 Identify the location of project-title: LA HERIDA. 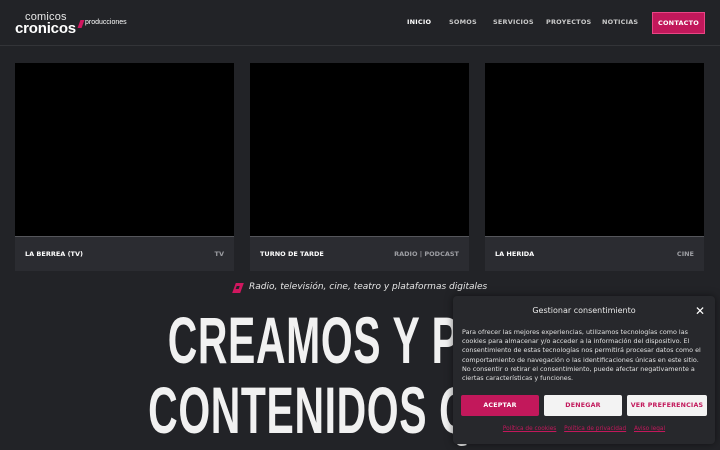
(515, 254).